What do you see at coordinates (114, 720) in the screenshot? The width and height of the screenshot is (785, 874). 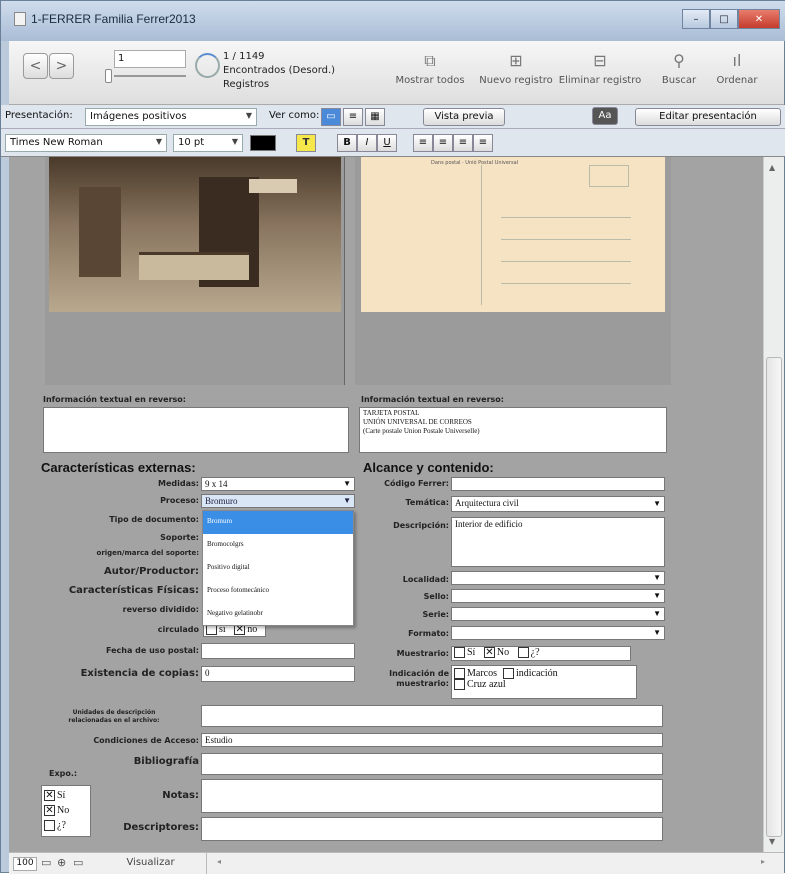 I see `unidades-label-2: relacionadas en el archivo:` at bounding box center [114, 720].